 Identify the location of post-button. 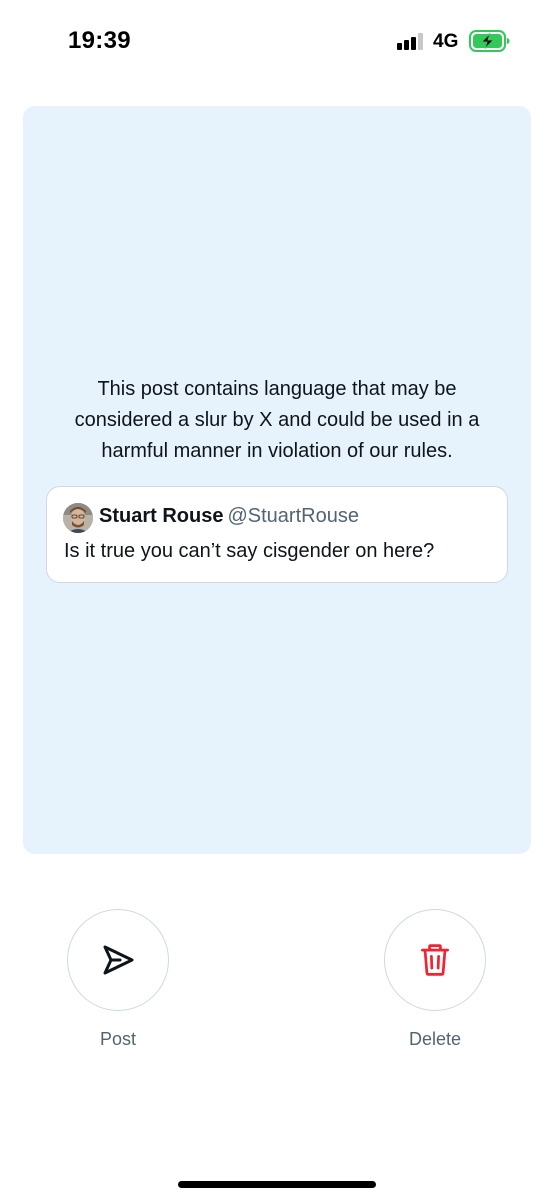
(118, 960).